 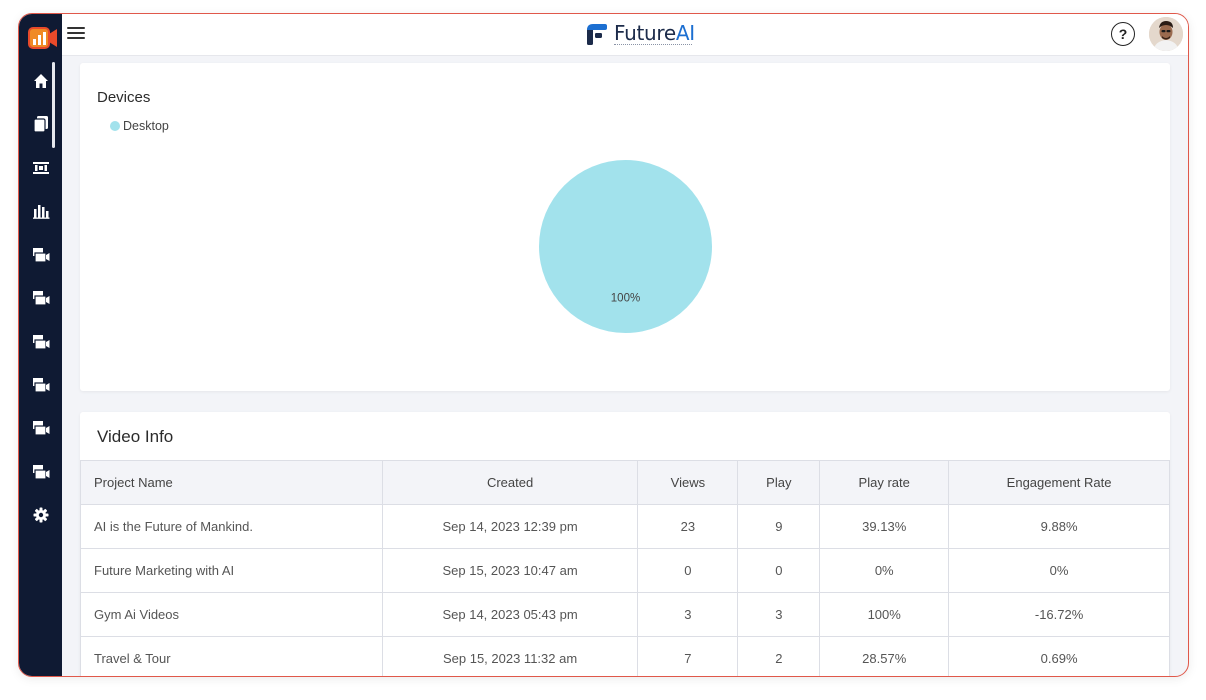 What do you see at coordinates (510, 526) in the screenshot?
I see `cell-created: Sep 14, 2023 12:39 pm` at bounding box center [510, 526].